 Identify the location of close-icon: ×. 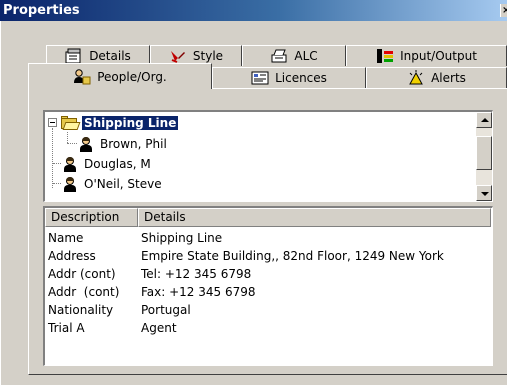
(504, 10).